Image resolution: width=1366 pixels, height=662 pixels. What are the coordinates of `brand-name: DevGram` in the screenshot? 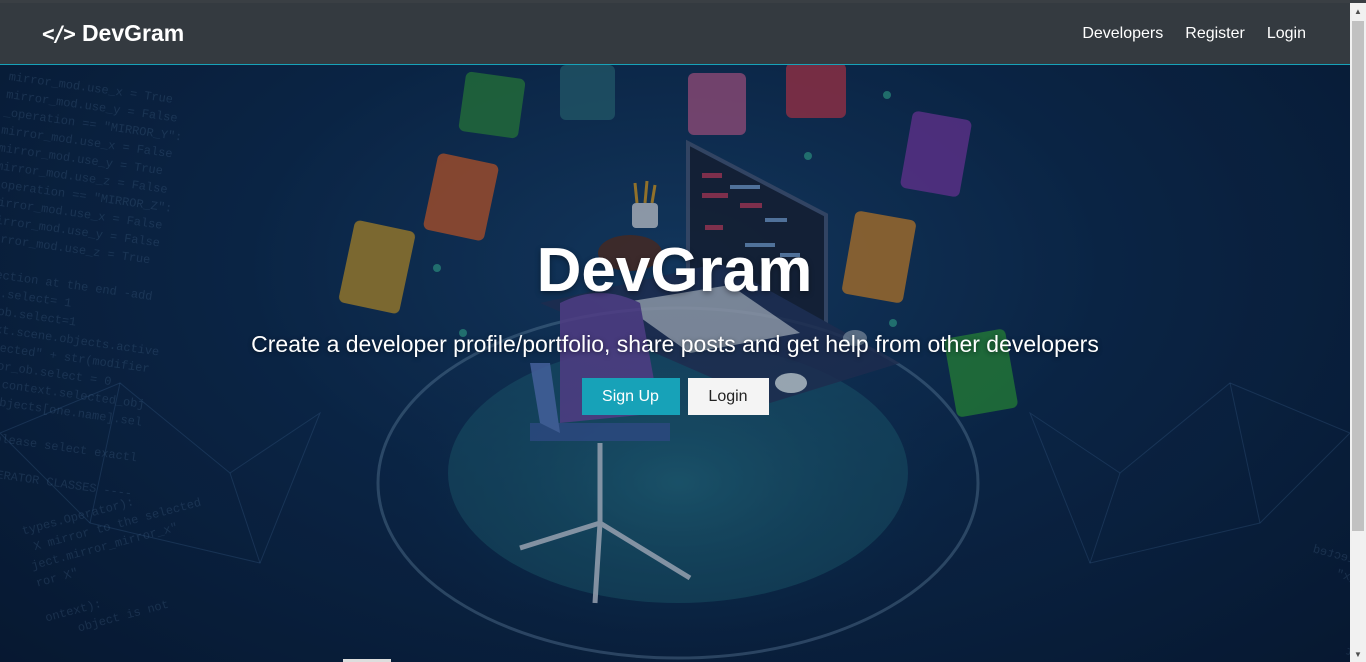 It's located at (133, 33).